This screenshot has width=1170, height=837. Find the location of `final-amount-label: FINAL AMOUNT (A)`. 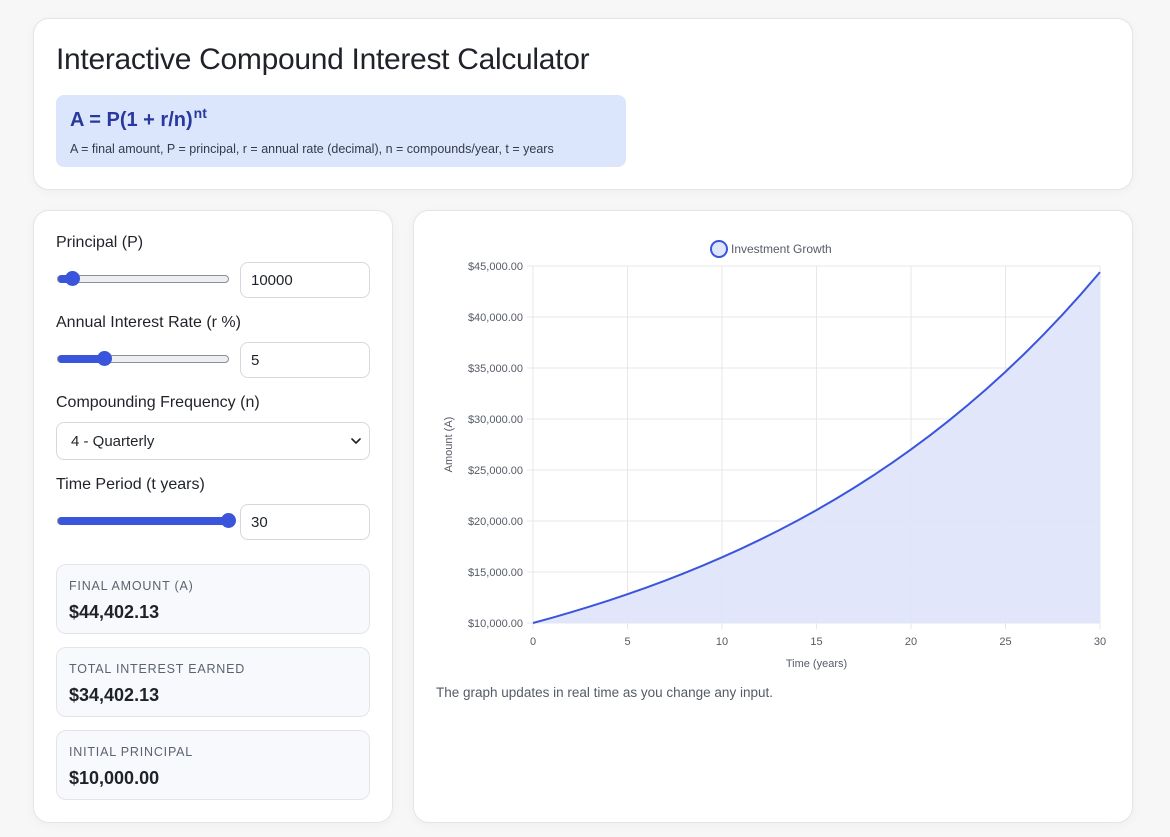

final-amount-label: FINAL AMOUNT (A) is located at coordinates (131, 586).